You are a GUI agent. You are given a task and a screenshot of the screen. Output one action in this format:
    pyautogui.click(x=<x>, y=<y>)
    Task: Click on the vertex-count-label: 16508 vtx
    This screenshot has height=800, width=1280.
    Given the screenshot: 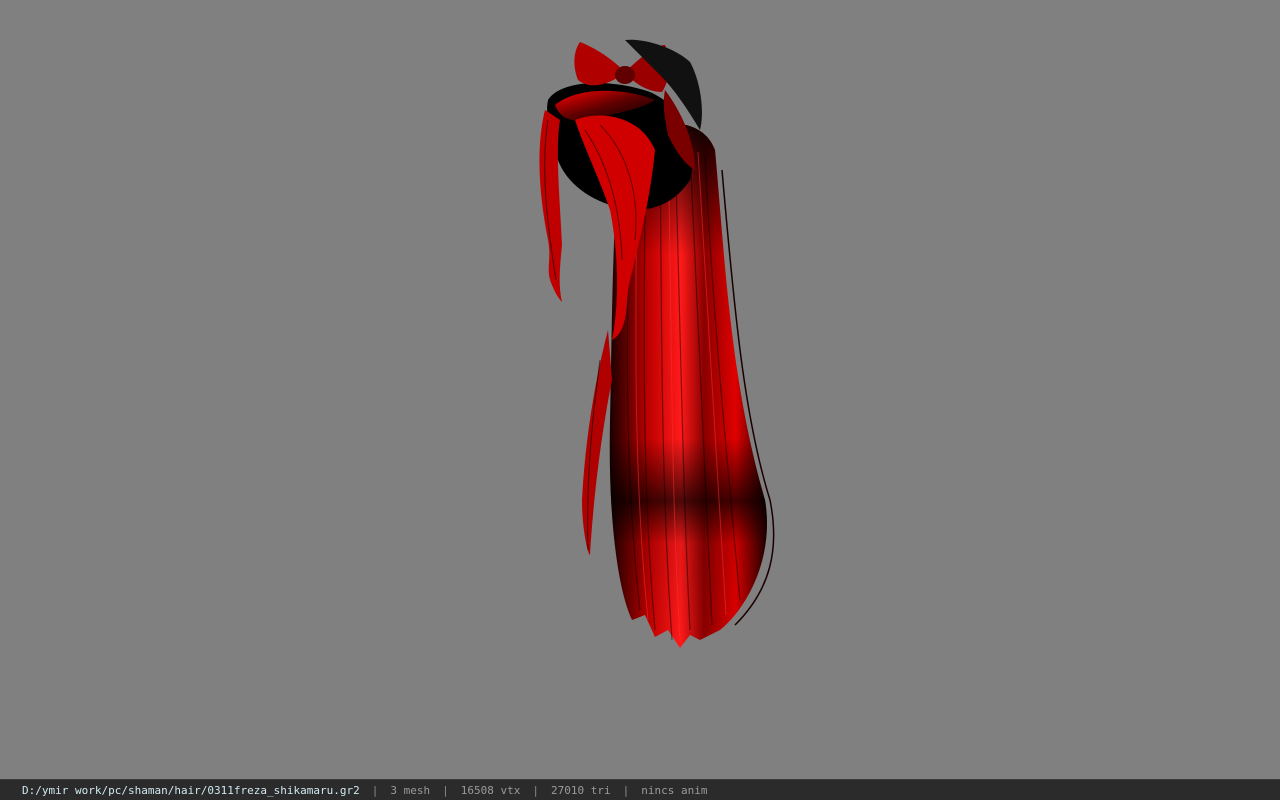 What is the action you would take?
    pyautogui.click(x=490, y=790)
    